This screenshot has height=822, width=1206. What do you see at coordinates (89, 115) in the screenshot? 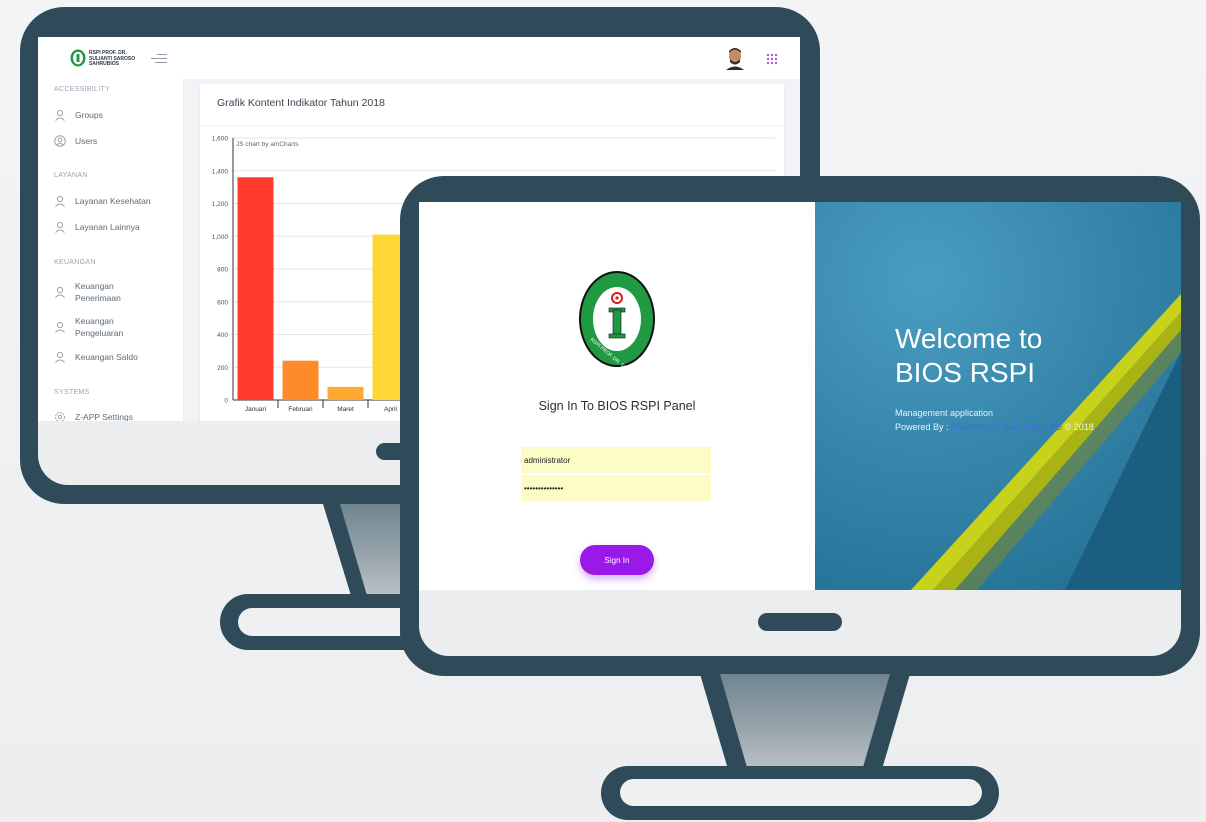
I see `sidebar-item-label: Groups` at bounding box center [89, 115].